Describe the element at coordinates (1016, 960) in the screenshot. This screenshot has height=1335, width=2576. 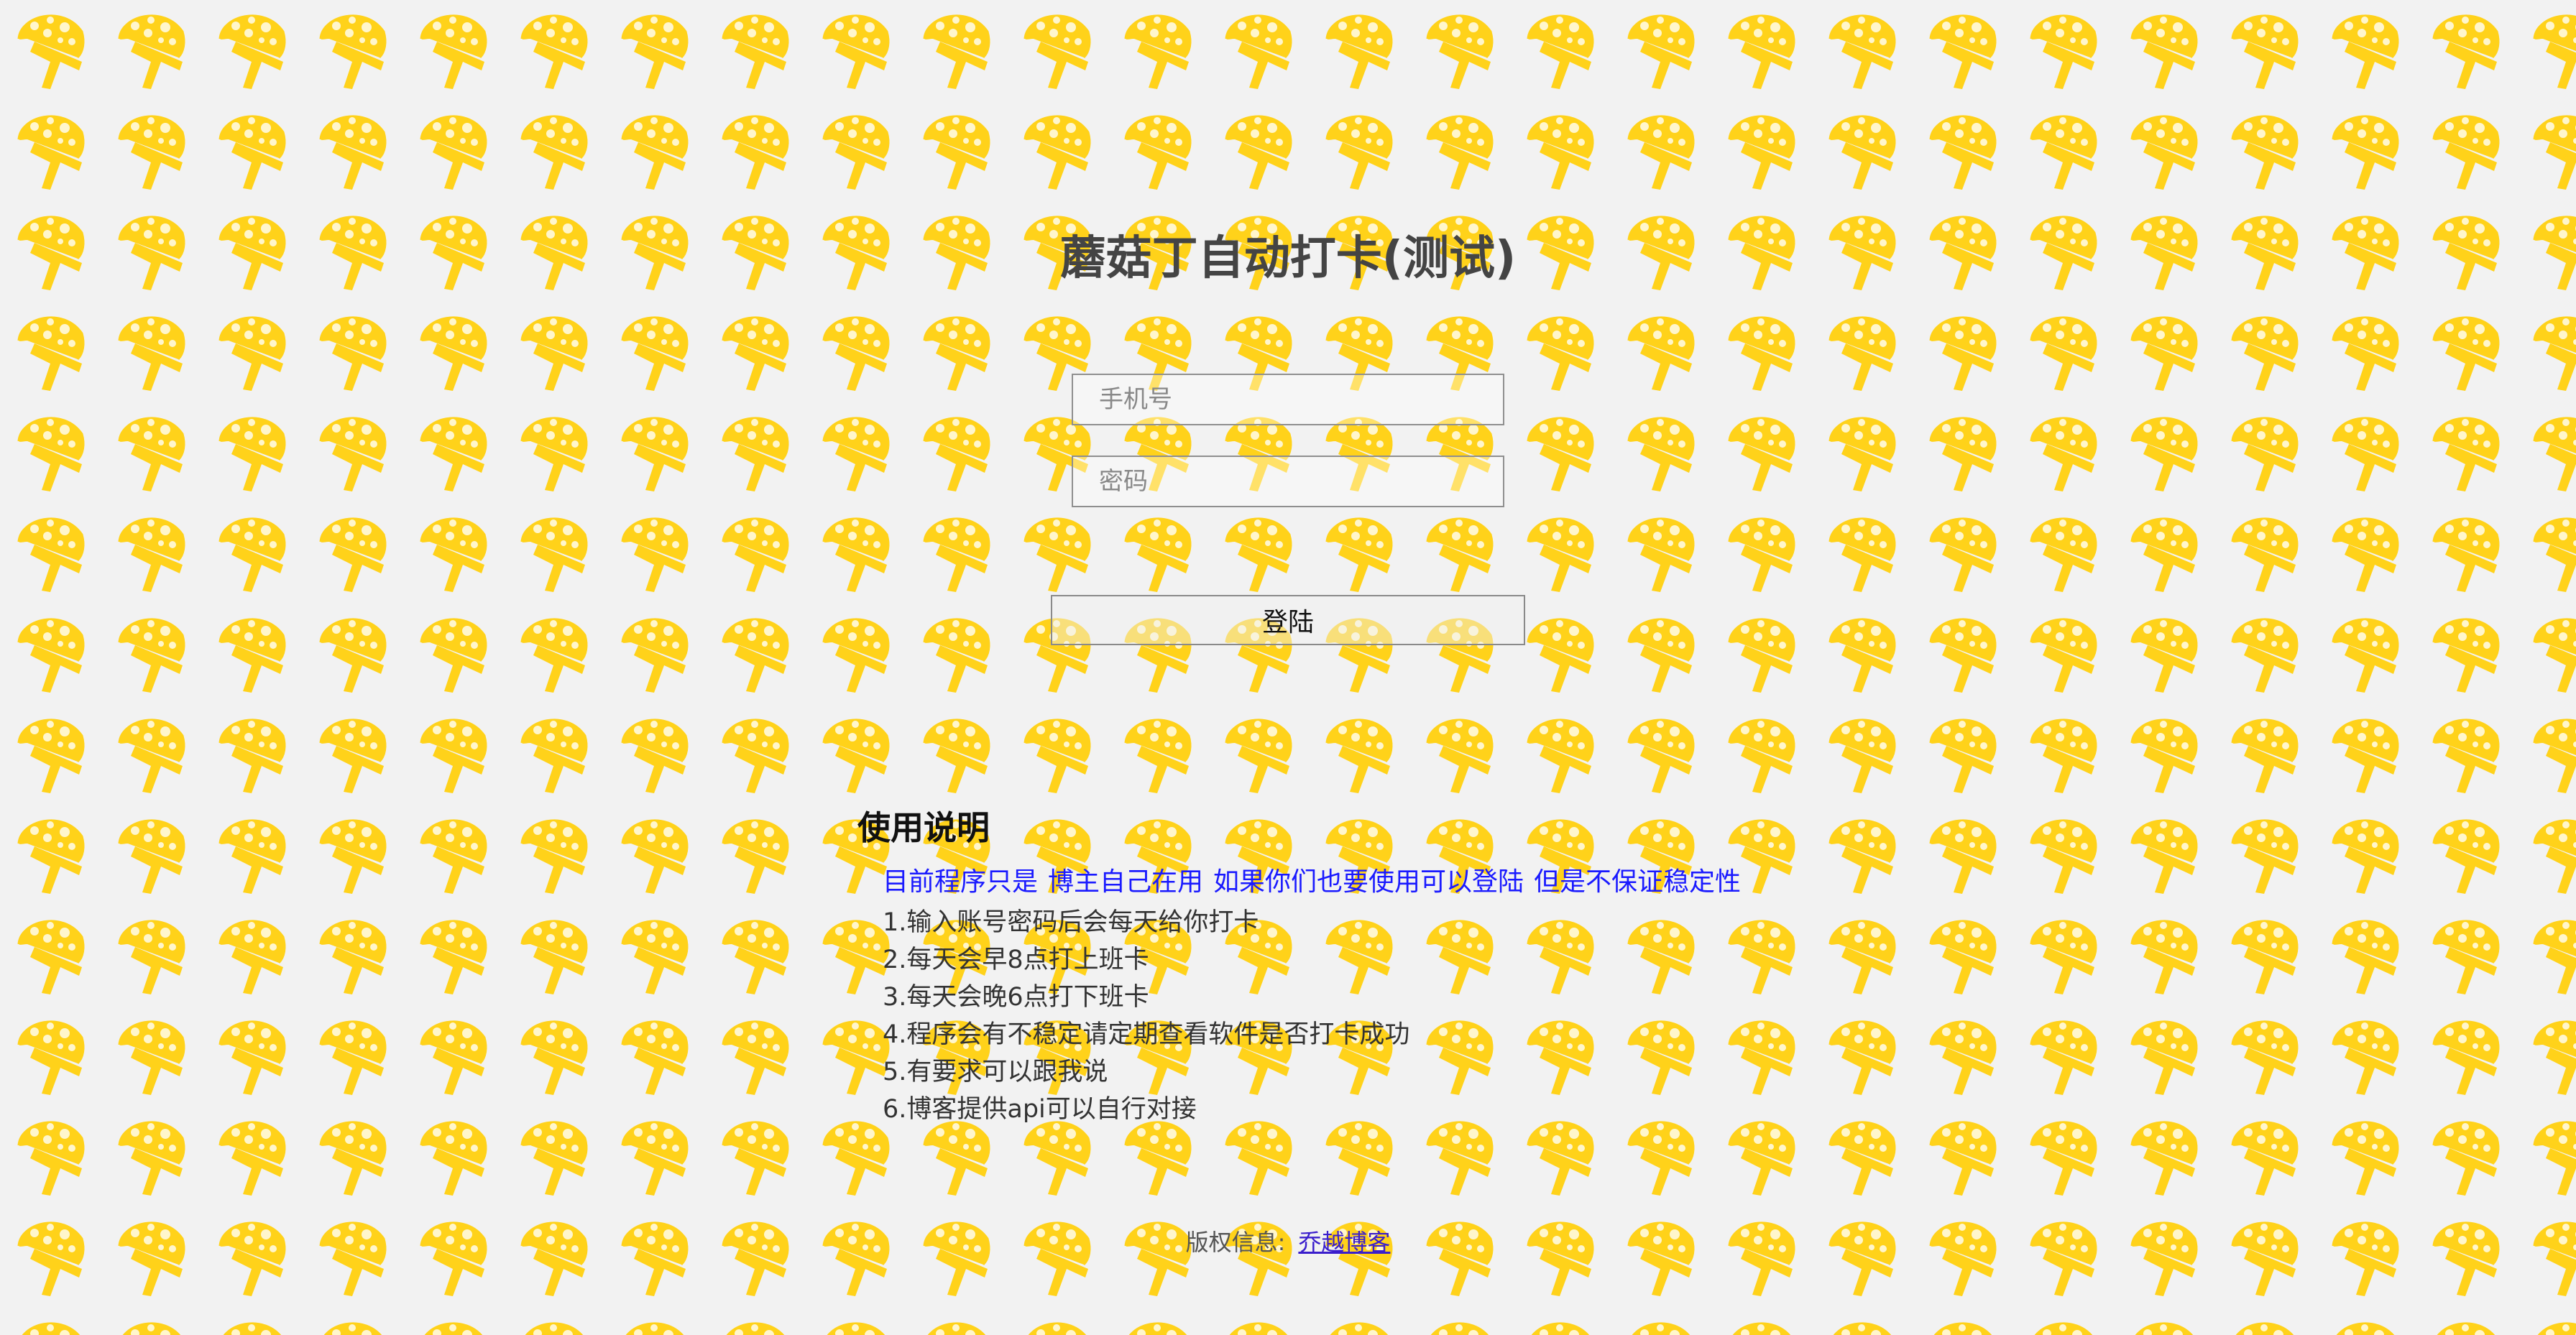
I see `instruction-item: 2.每天会早8点打上班卡` at that location.